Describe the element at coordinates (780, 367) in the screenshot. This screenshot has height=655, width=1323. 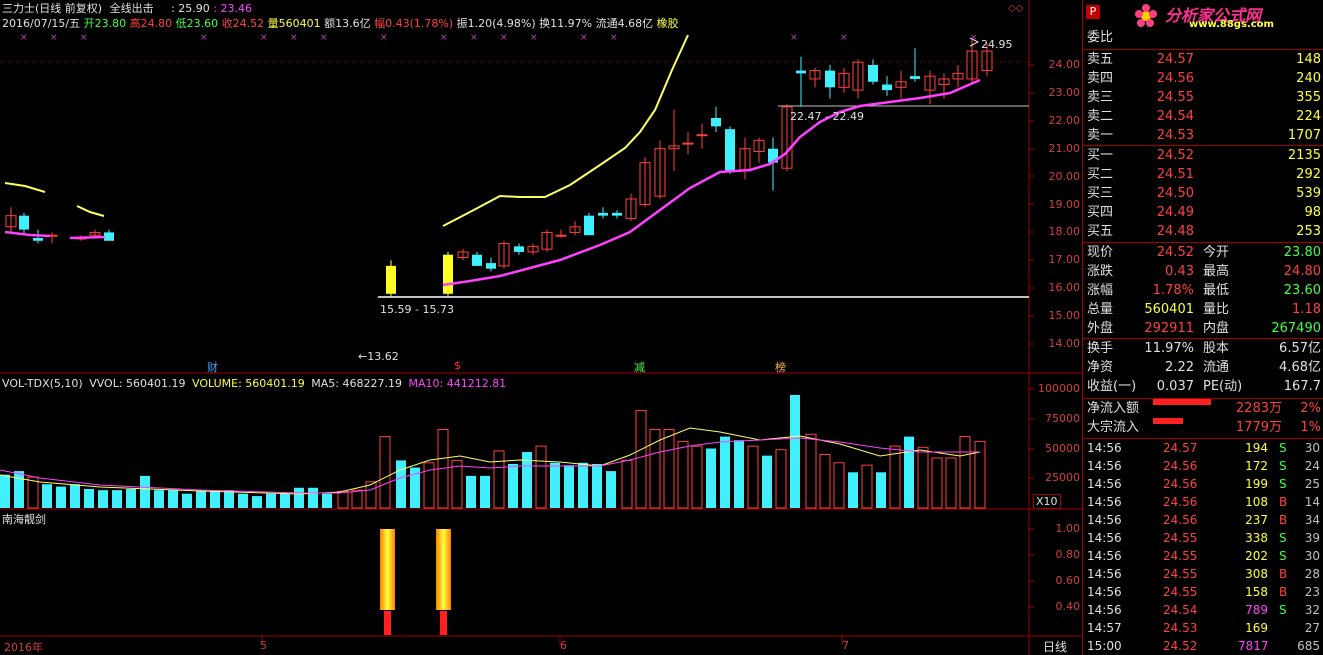
I see `event-marker-list: 榜` at that location.